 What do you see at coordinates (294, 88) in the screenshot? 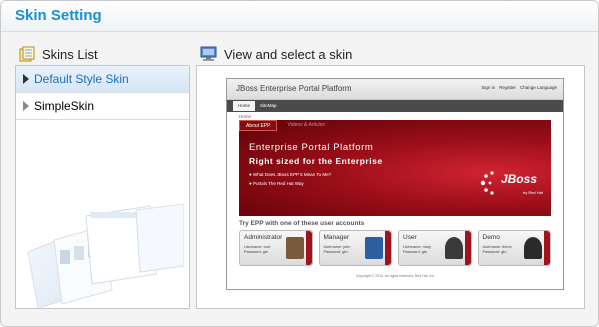
I see `preview-brand: JBoss Enterprise Portal Platform` at bounding box center [294, 88].